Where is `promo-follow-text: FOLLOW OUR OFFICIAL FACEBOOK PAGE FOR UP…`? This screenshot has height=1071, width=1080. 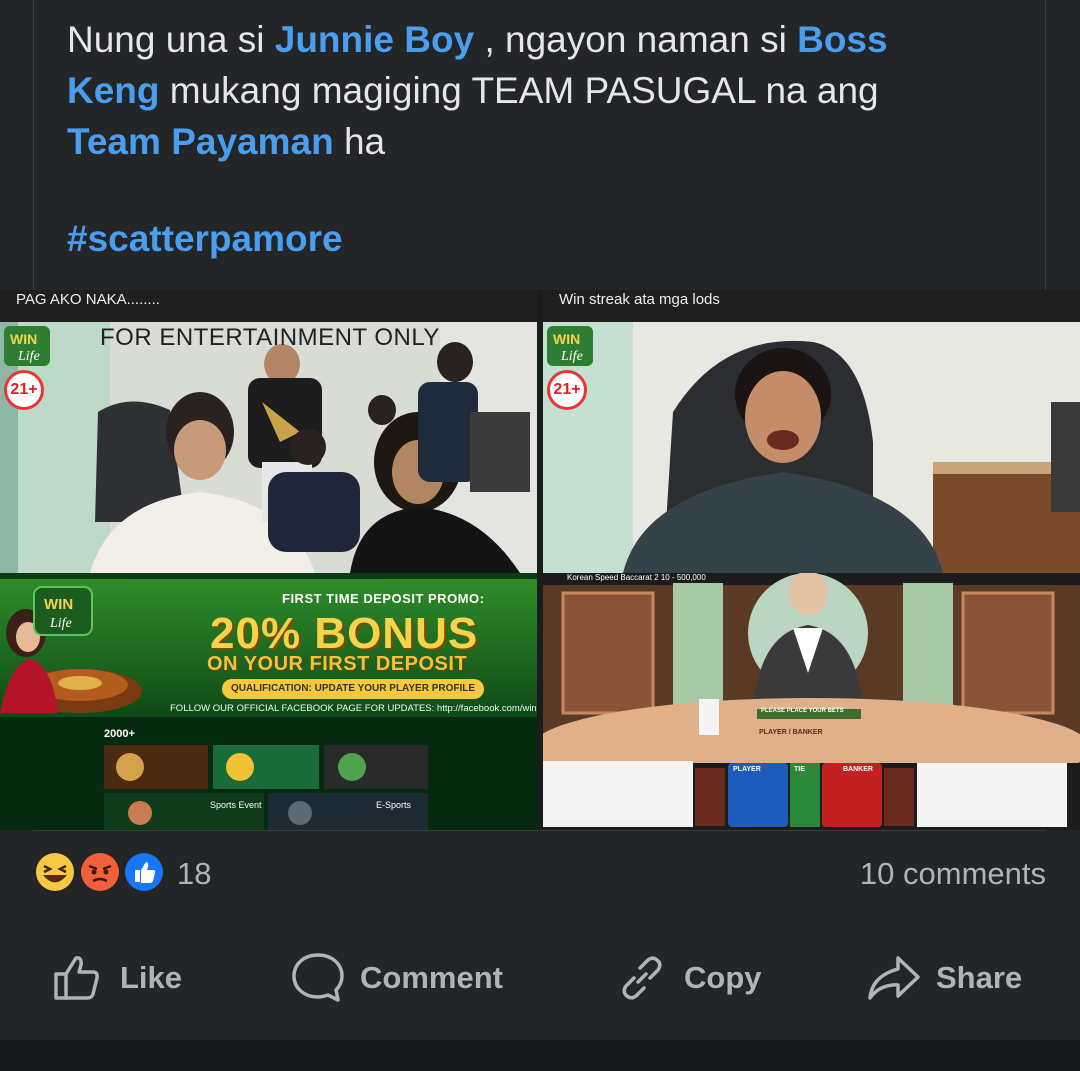 promo-follow-text: FOLLOW OUR OFFICIAL FACEBOOK PAGE FOR UP… is located at coordinates (353, 708).